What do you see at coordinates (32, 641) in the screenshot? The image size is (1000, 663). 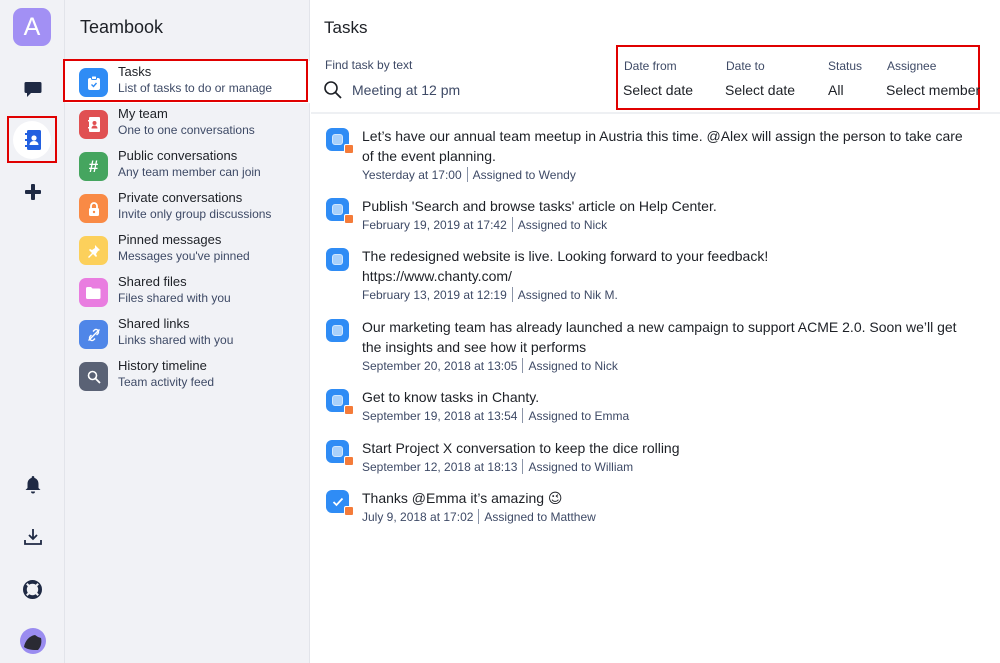 I see `avatar` at bounding box center [32, 641].